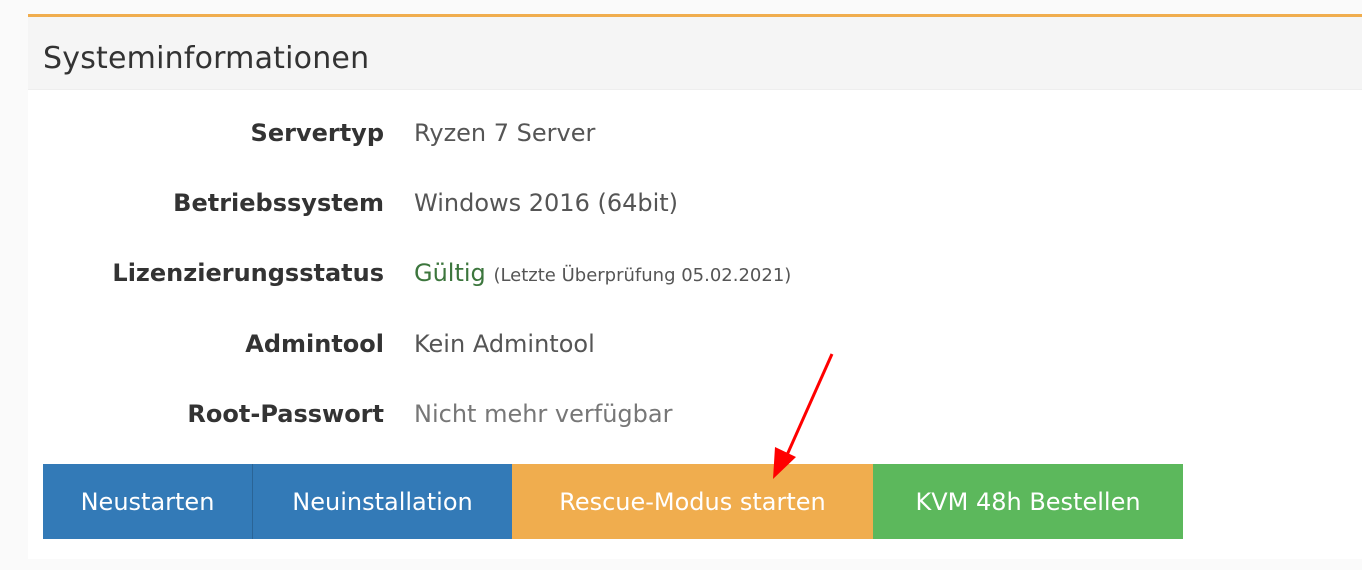 This screenshot has height=570, width=1362. I want to click on betriebssystem-value: Windows 2016 (64bit), so click(546, 203).